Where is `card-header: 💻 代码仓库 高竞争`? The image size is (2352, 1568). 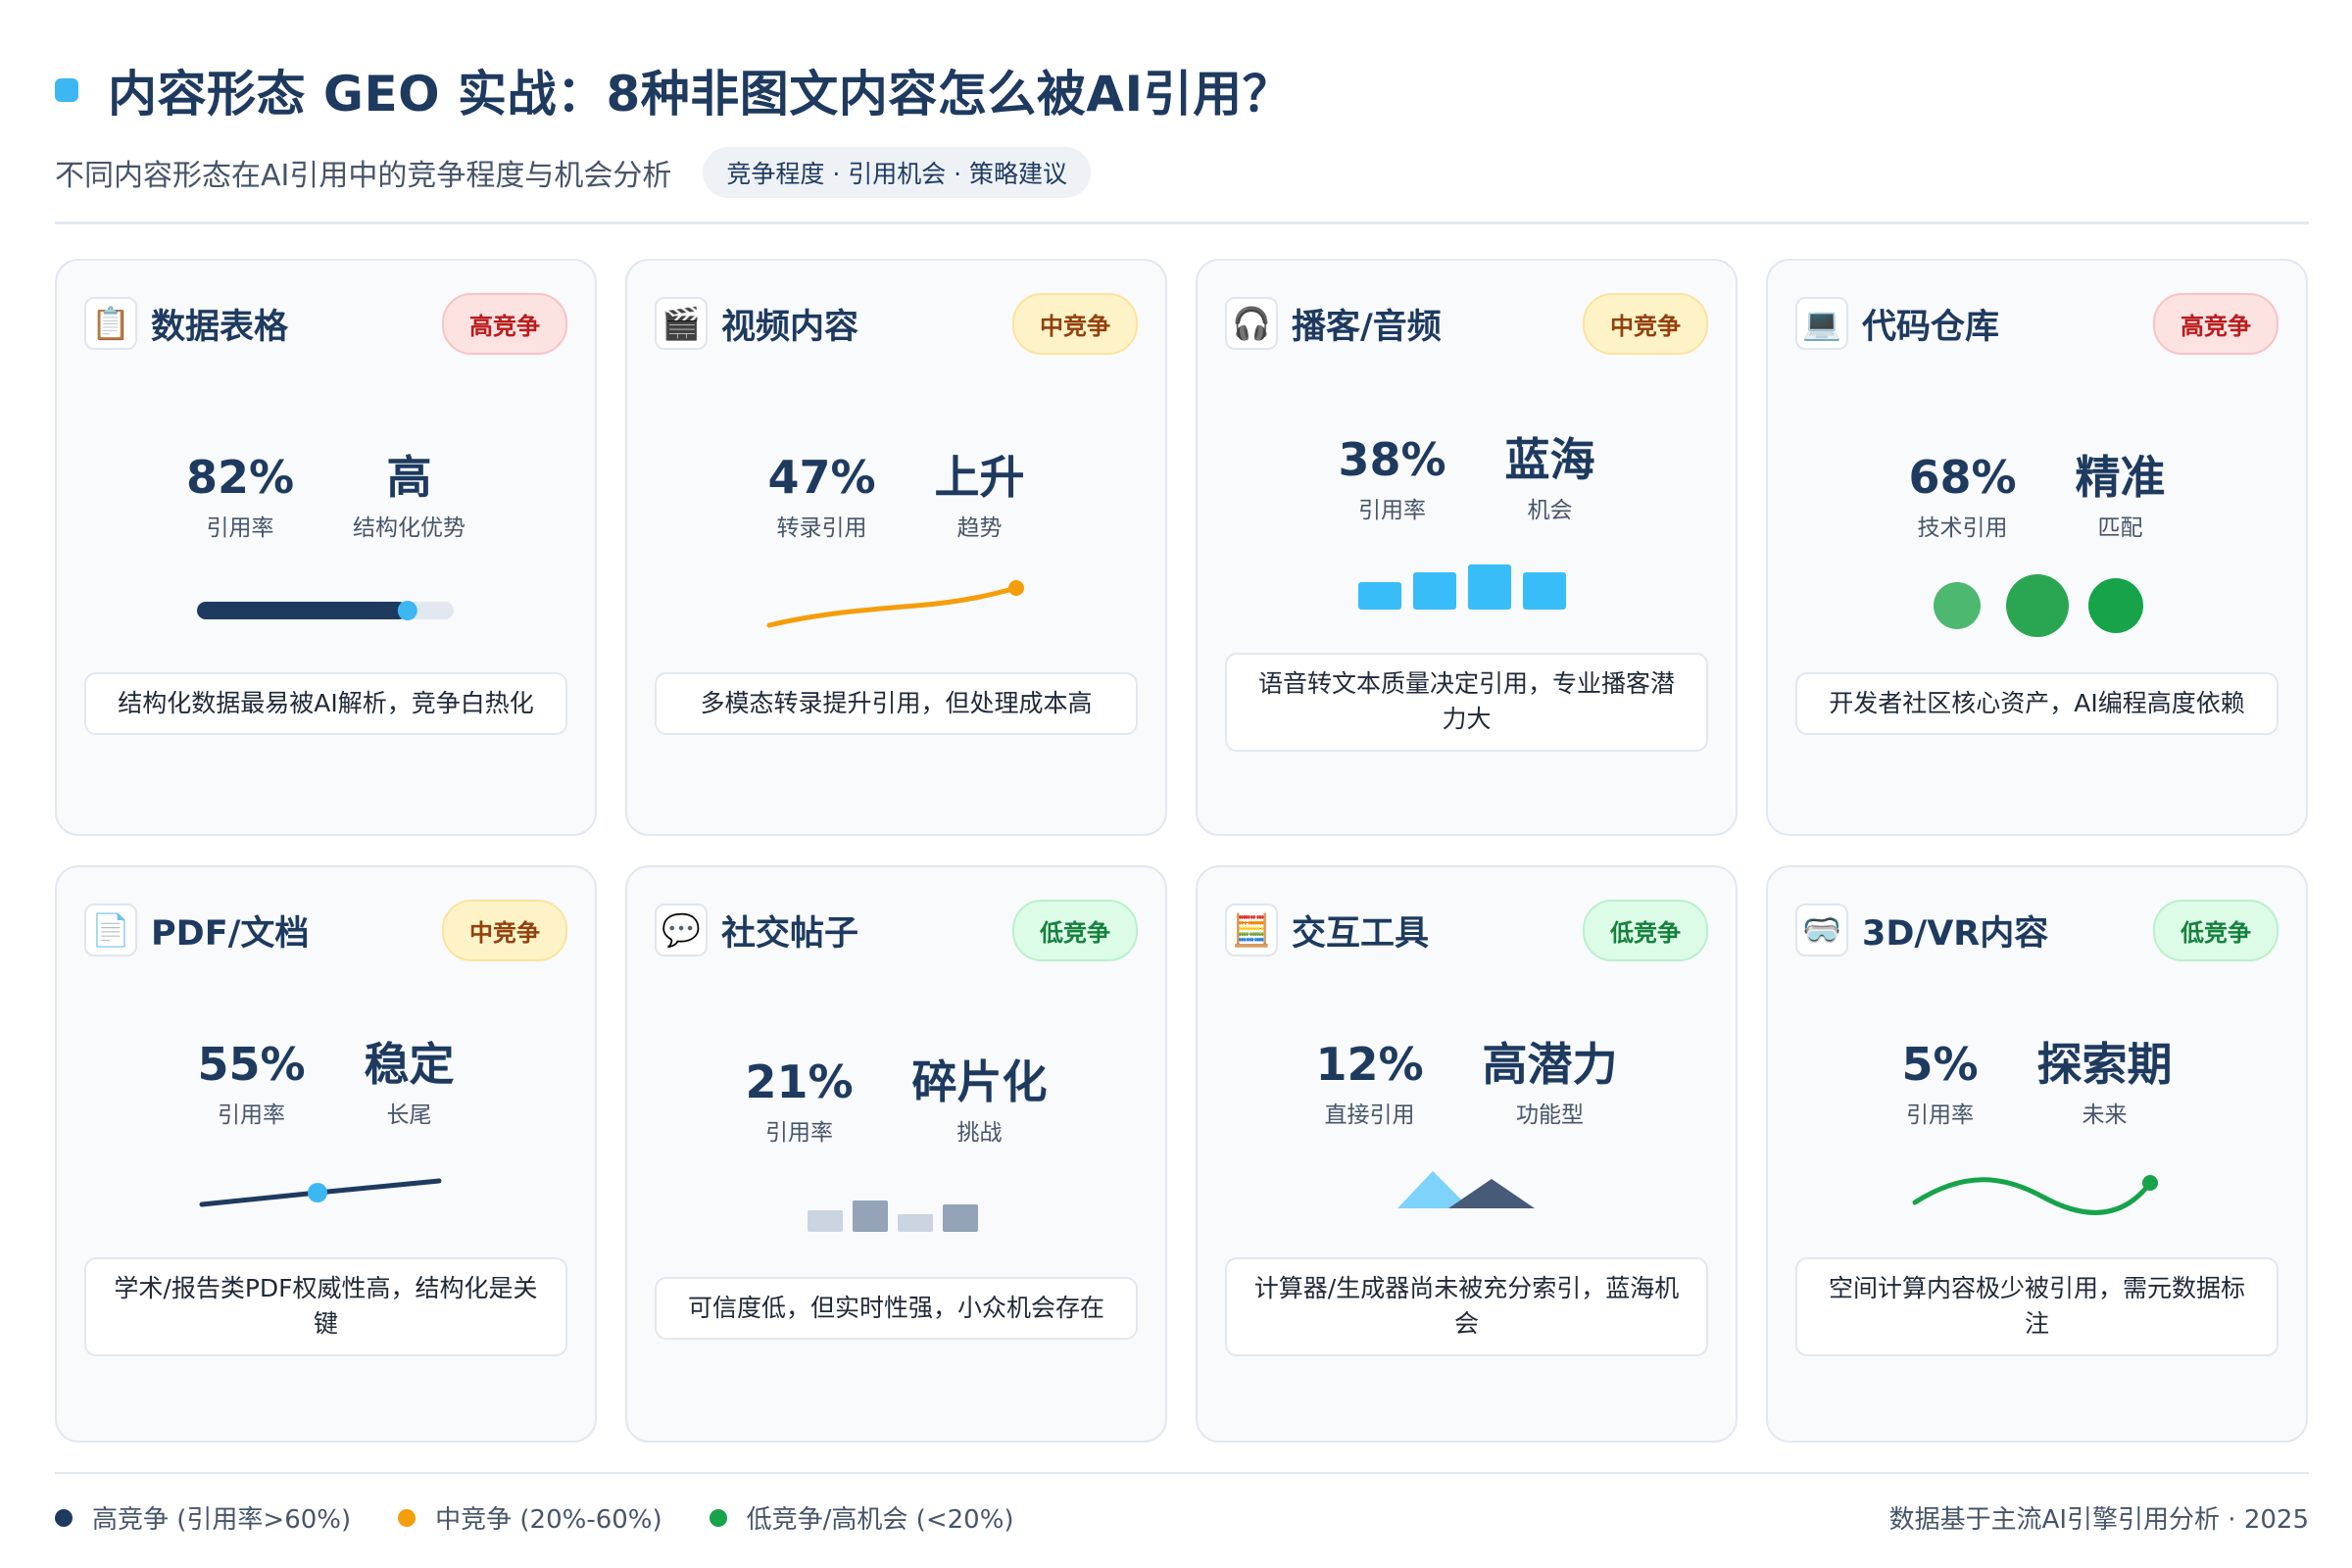
card-header: 💻 代码仓库 高竞争 is located at coordinates (2037, 323).